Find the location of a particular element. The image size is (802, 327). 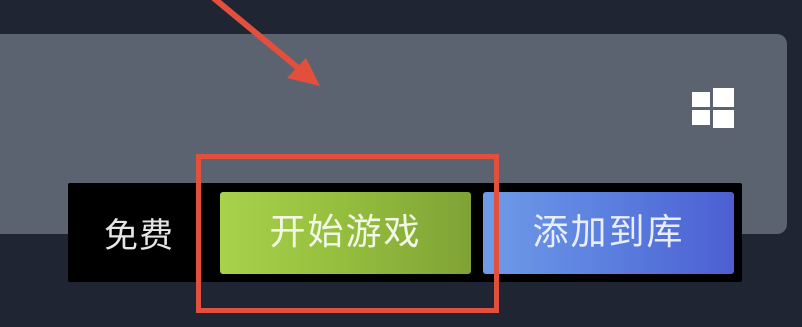

windows-icon is located at coordinates (713, 108).